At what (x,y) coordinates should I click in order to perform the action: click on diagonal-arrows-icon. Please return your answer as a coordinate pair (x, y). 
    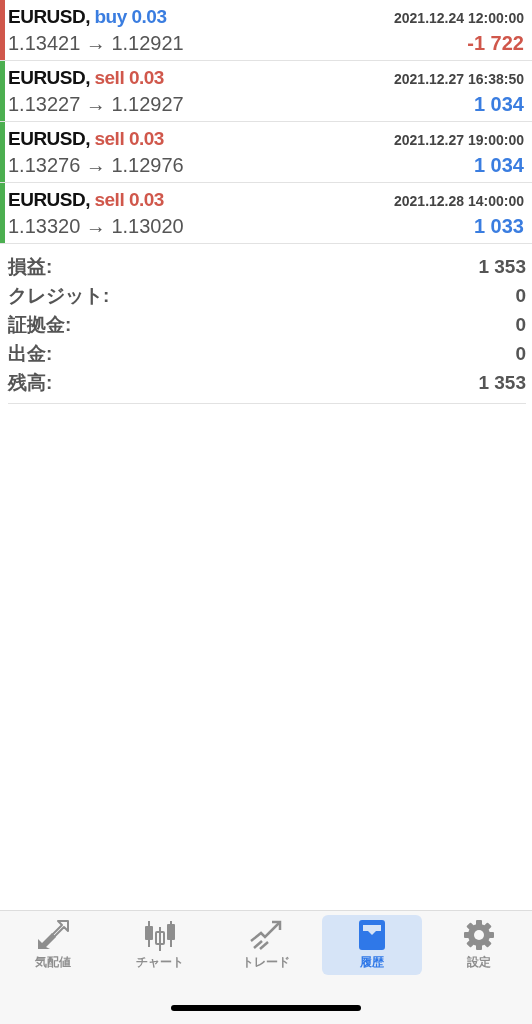
    Looking at the image, I should click on (53, 935).